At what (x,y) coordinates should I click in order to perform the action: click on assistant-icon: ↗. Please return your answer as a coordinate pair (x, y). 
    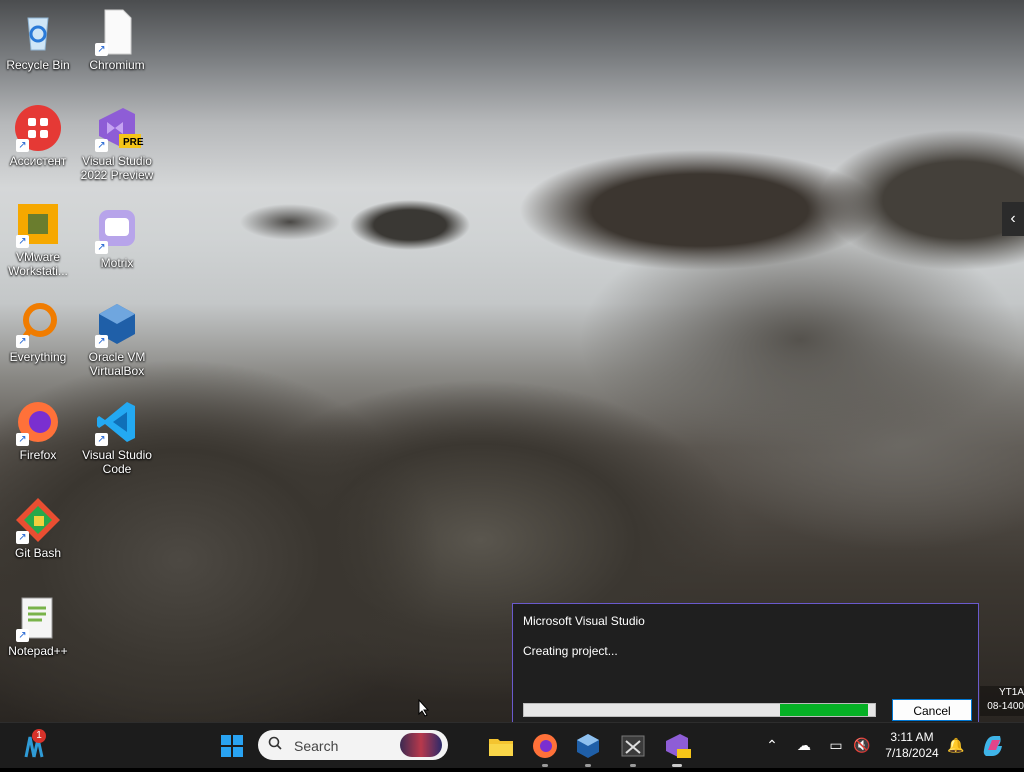
    Looking at the image, I should click on (38, 128).